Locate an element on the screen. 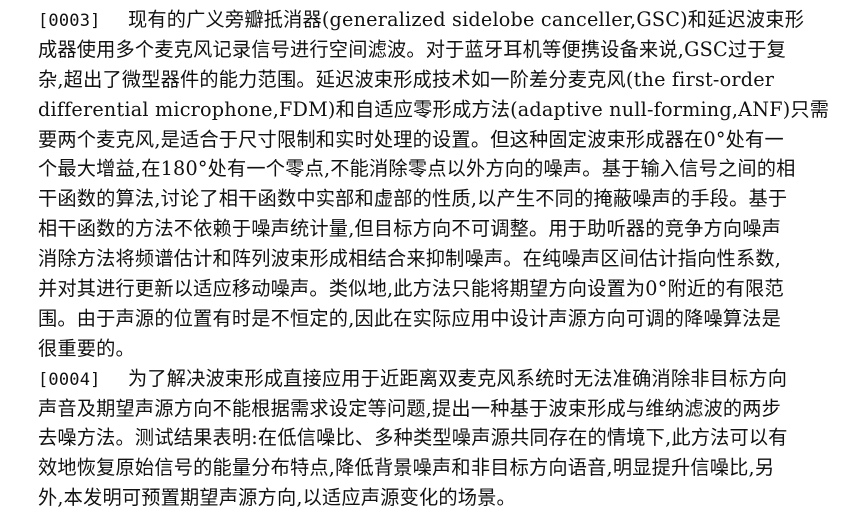  paragraph-0003-line-8: 相干函数的方法不依赖于噪声统计量,但目标方向不可调整。用于助听器的竞争方向噪声 is located at coordinates (410, 229).